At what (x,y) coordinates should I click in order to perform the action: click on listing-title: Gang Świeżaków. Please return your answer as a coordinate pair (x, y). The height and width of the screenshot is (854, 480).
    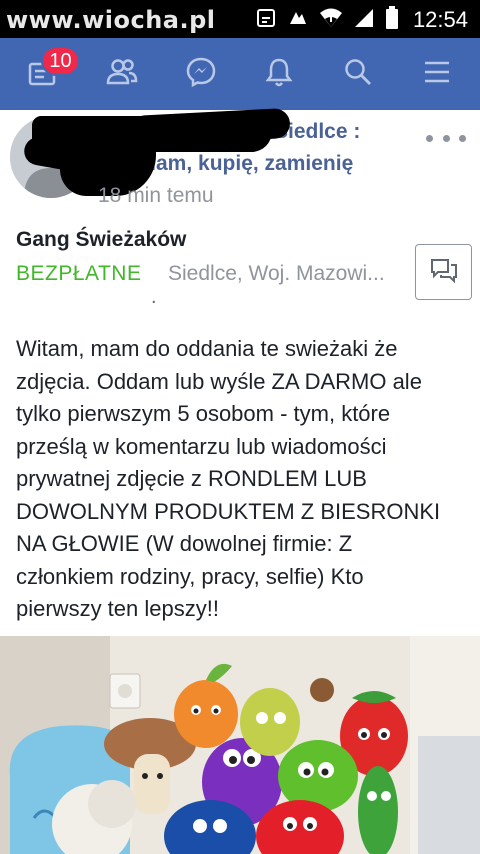
    Looking at the image, I should click on (101, 240).